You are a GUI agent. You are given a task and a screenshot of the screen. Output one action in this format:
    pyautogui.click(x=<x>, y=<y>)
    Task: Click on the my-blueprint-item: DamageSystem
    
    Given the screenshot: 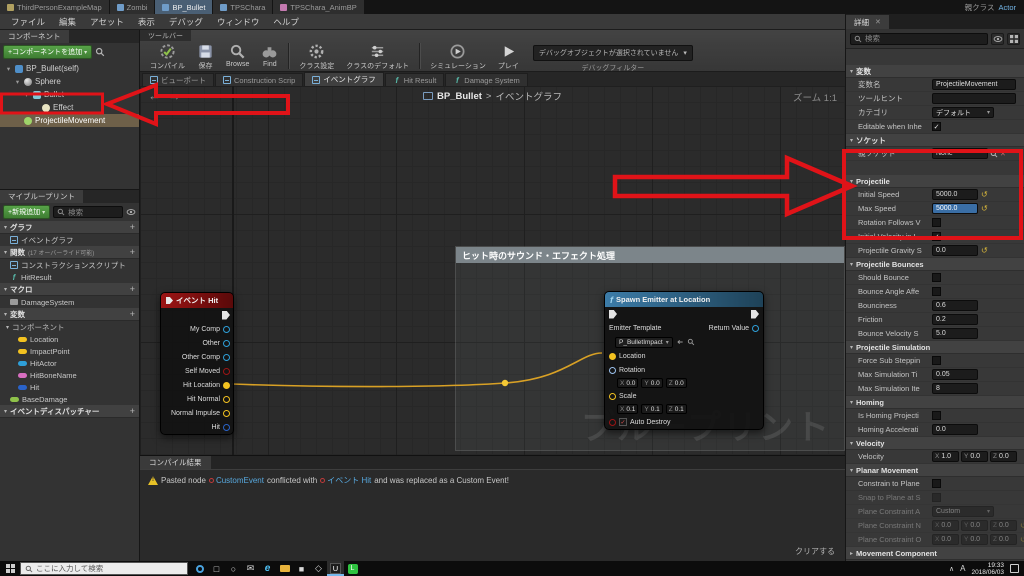 What is the action you would take?
    pyautogui.click(x=69, y=302)
    